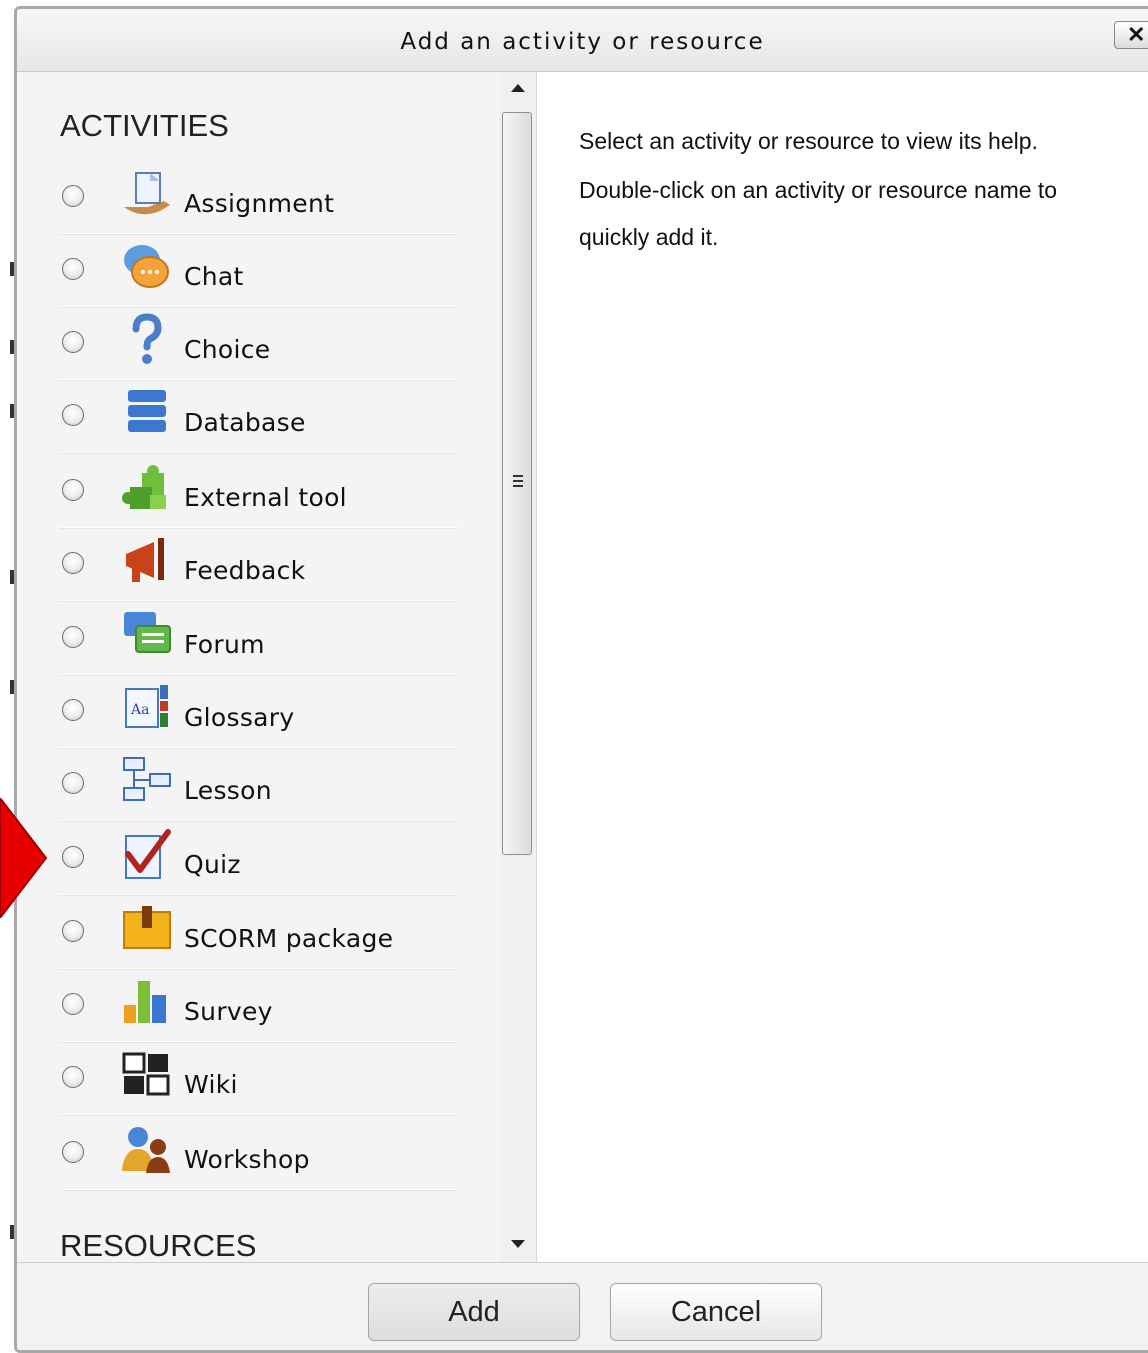 The height and width of the screenshot is (1353, 1148). Describe the element at coordinates (147, 1002) in the screenshot. I see `bar-chart-icon` at that location.